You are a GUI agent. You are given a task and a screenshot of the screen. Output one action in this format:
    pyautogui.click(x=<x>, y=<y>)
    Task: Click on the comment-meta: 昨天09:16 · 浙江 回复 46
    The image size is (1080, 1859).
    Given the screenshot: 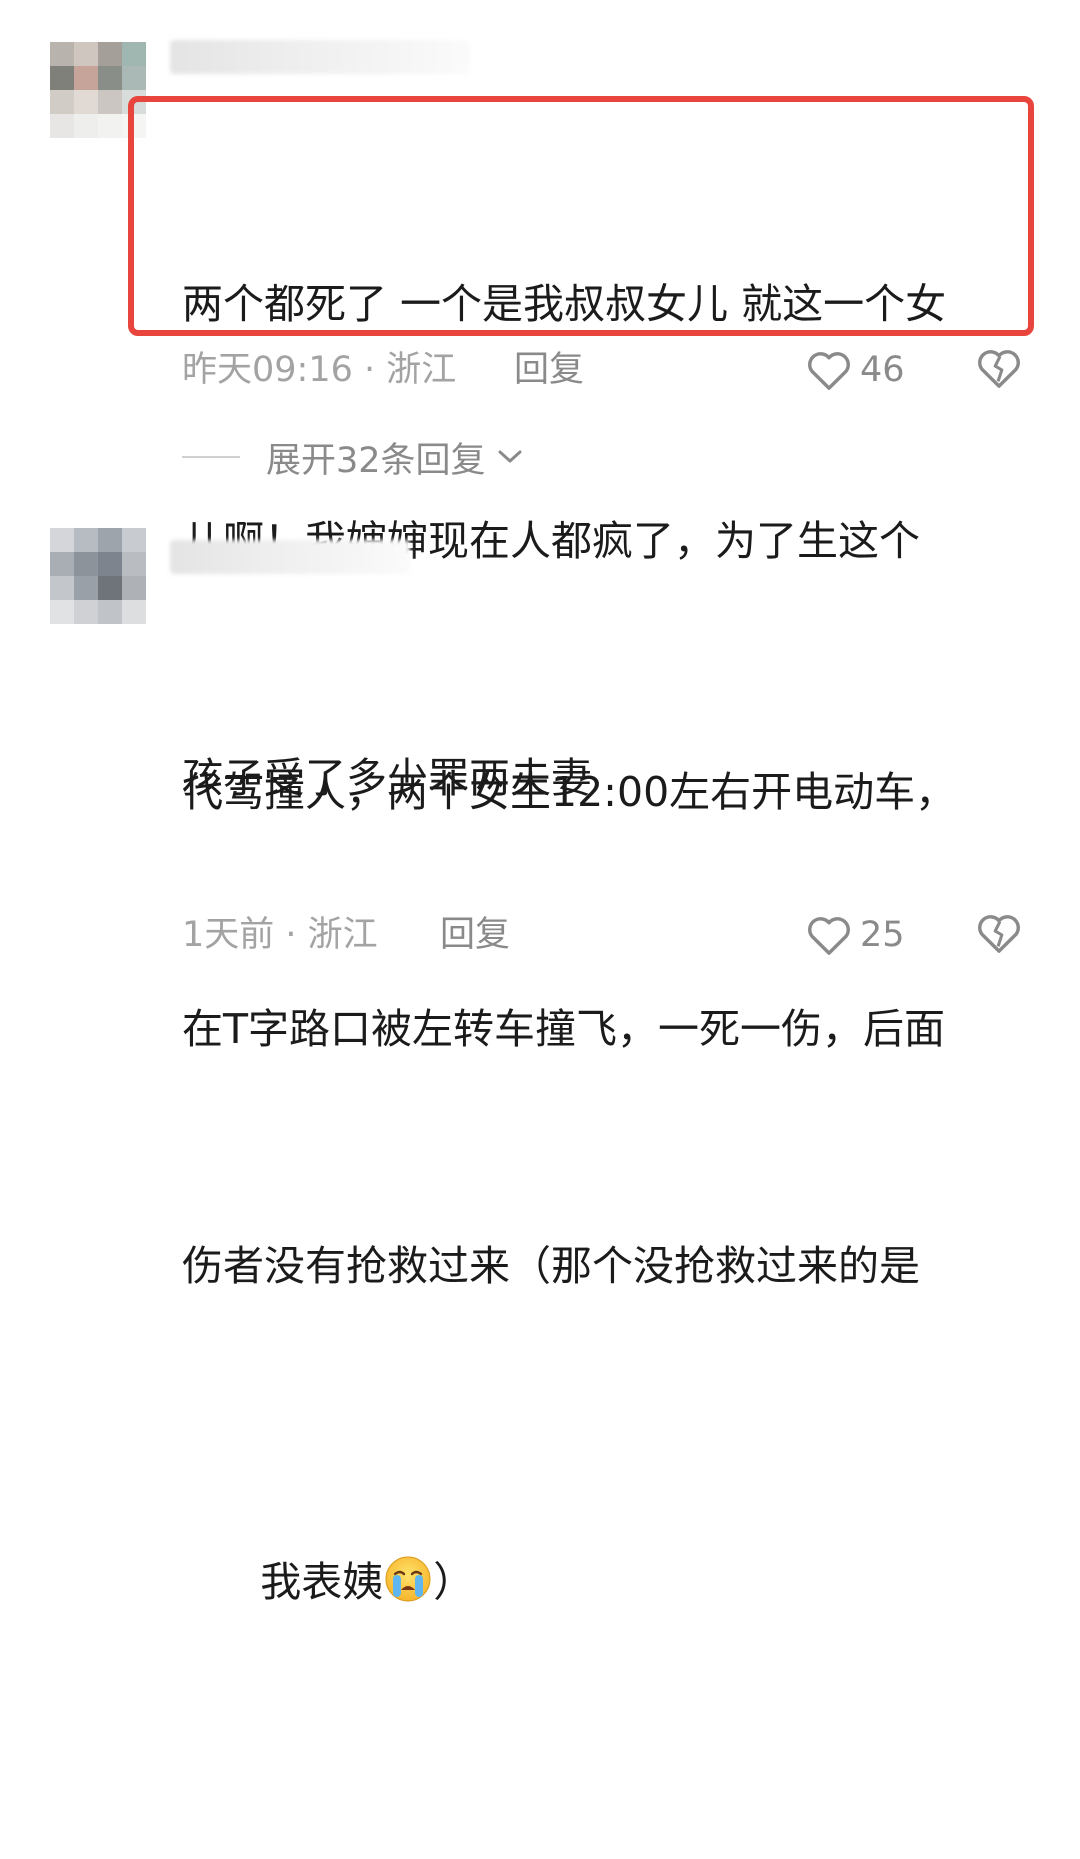 What is the action you would take?
    pyautogui.click(x=607, y=370)
    